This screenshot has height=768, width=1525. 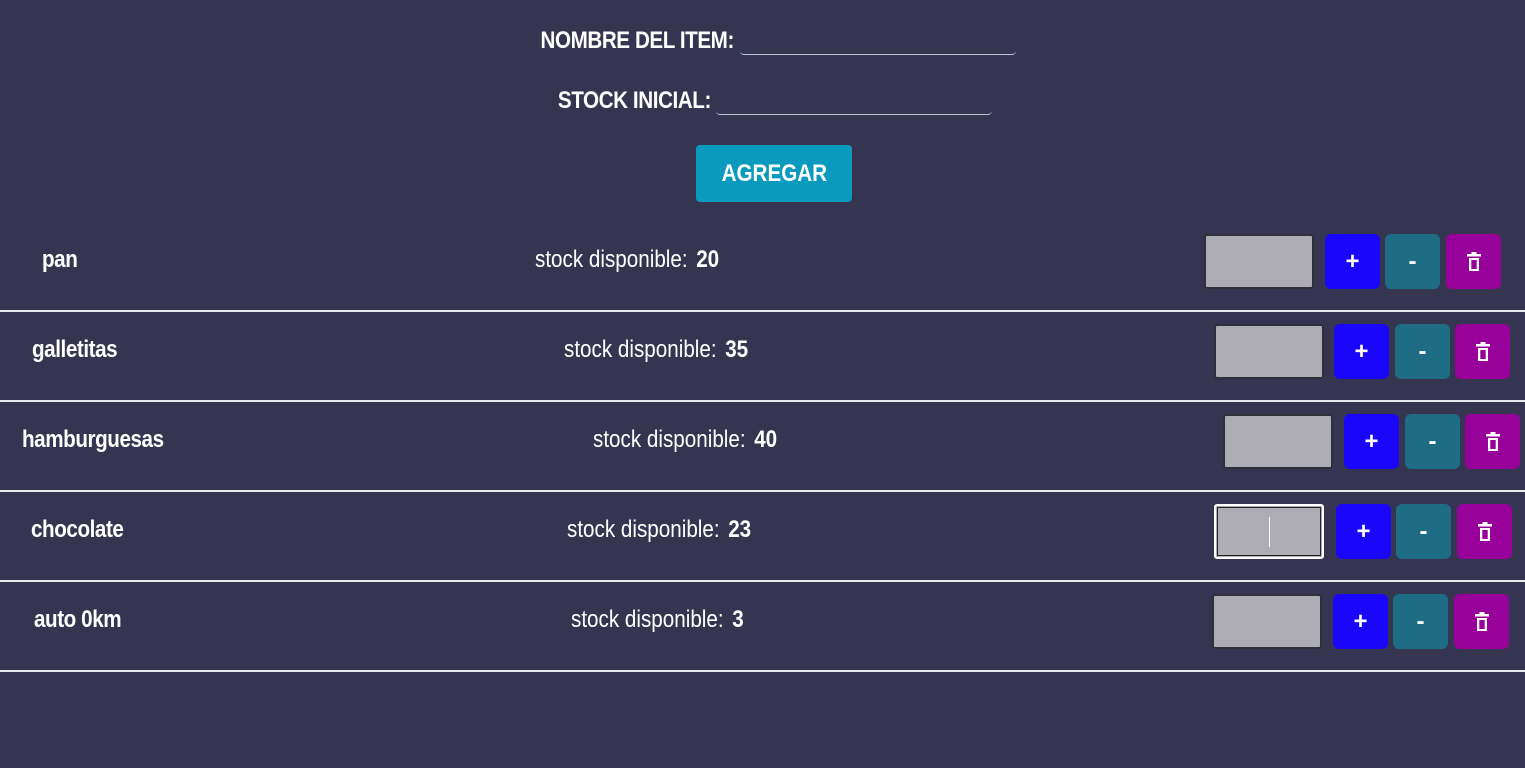 I want to click on initial-stock-label: STOCK INICIAL:, so click(x=634, y=100).